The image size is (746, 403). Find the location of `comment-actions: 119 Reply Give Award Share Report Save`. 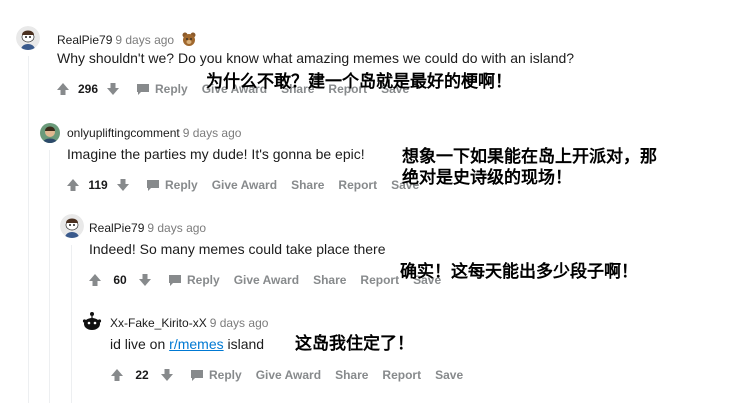

comment-actions: 119 Reply Give Award Share Report Save is located at coordinates (242, 185).